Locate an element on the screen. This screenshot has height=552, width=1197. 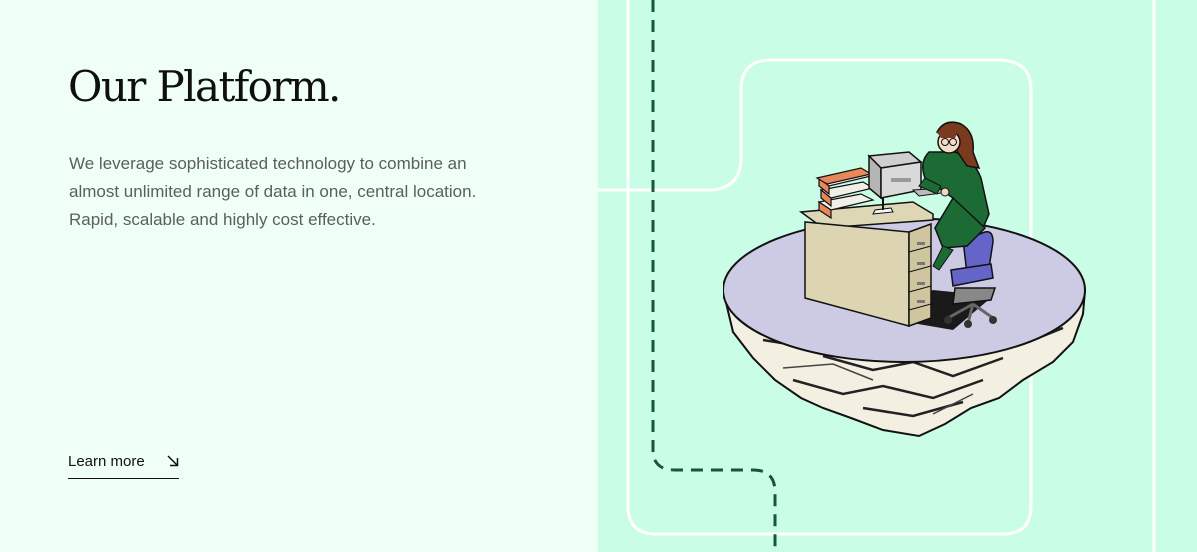
learn-more-link: Learn more is located at coordinates (123, 464).